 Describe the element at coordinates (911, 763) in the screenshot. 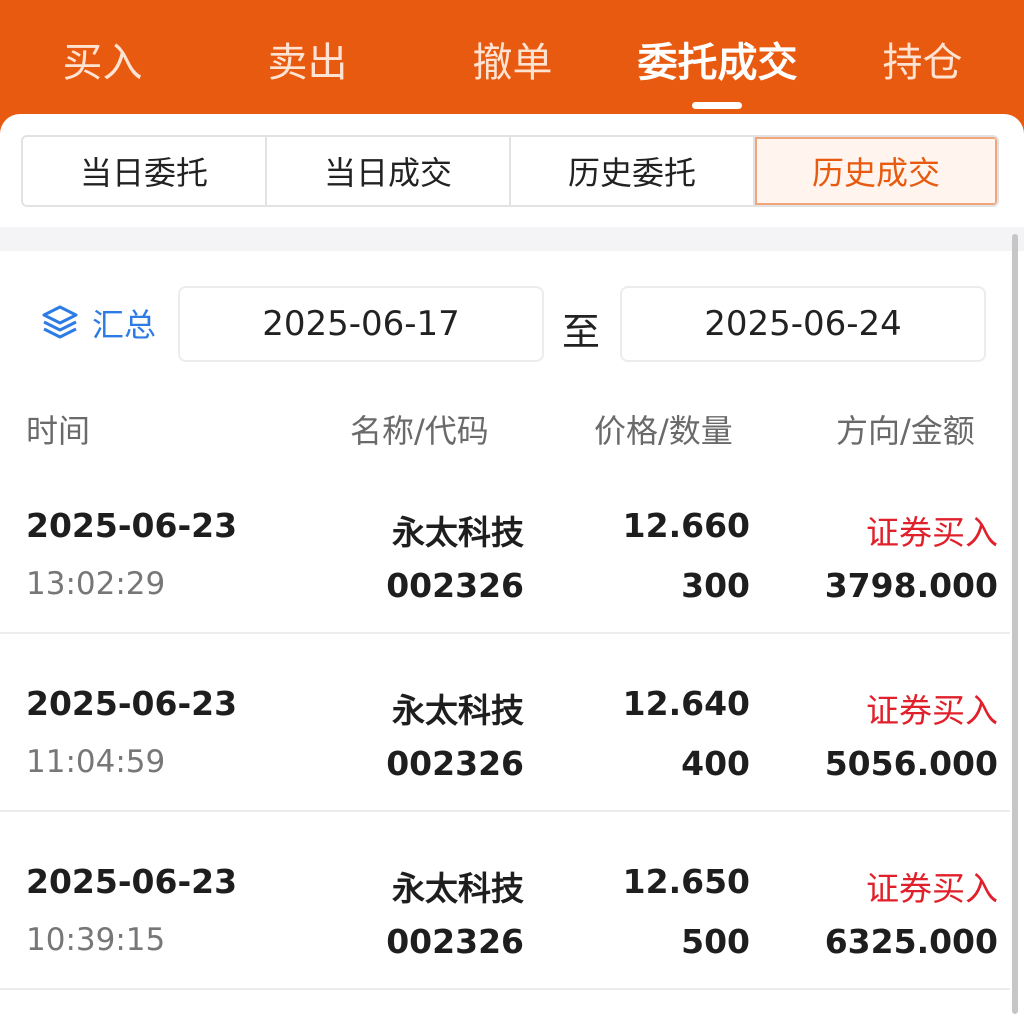

I see `trade-amount: 5056.000` at that location.